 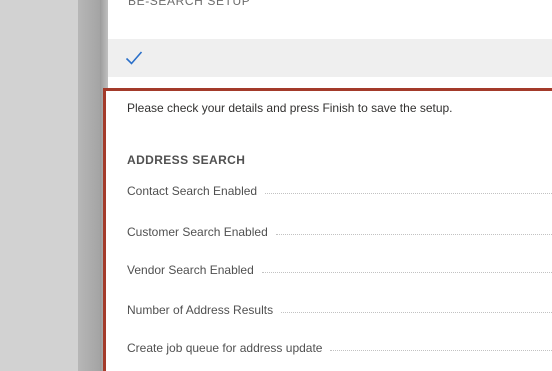 I want to click on field-create-job-queue: Create job queue for address update, so click(x=339, y=348).